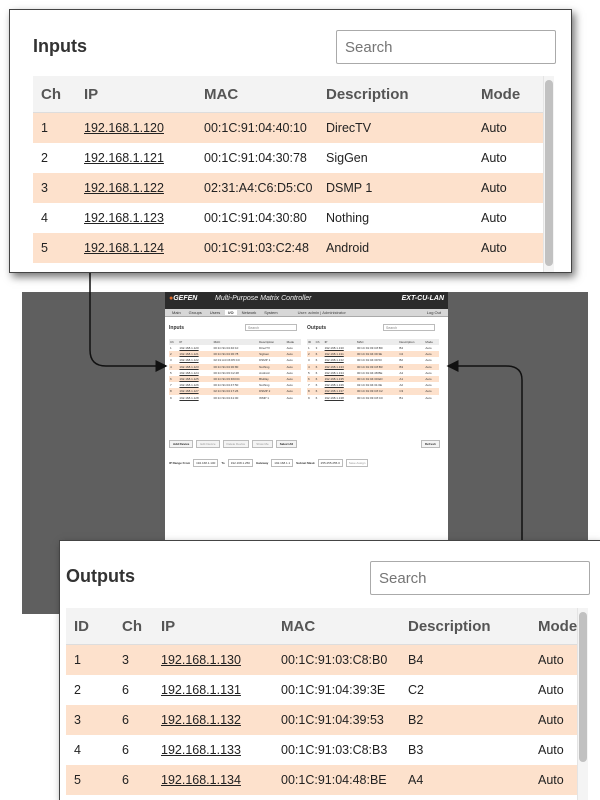 This screenshot has width=600, height=800. Describe the element at coordinates (90, 626) in the screenshot. I see `outputs-col-id: ID` at that location.